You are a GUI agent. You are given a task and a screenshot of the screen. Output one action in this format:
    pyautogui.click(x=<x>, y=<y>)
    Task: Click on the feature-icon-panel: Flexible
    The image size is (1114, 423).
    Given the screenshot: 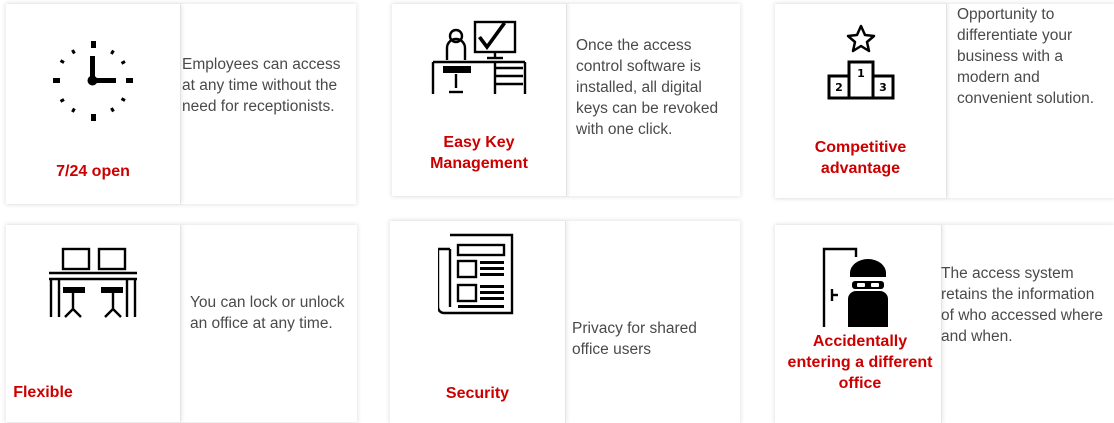 What is the action you would take?
    pyautogui.click(x=93, y=323)
    